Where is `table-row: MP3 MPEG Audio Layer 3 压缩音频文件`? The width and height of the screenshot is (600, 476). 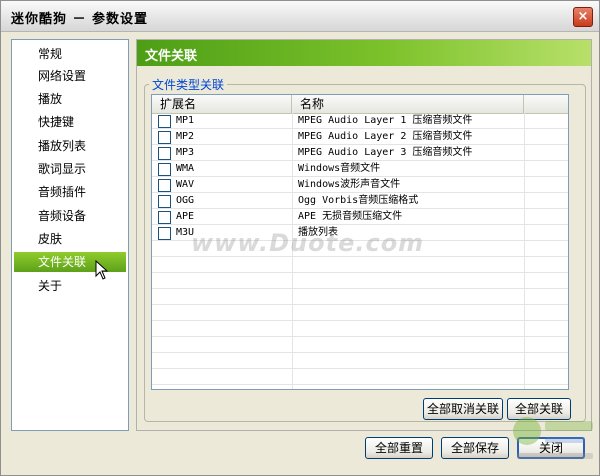 table-row: MP3 MPEG Audio Layer 3 压缩音频文件 is located at coordinates (360, 153).